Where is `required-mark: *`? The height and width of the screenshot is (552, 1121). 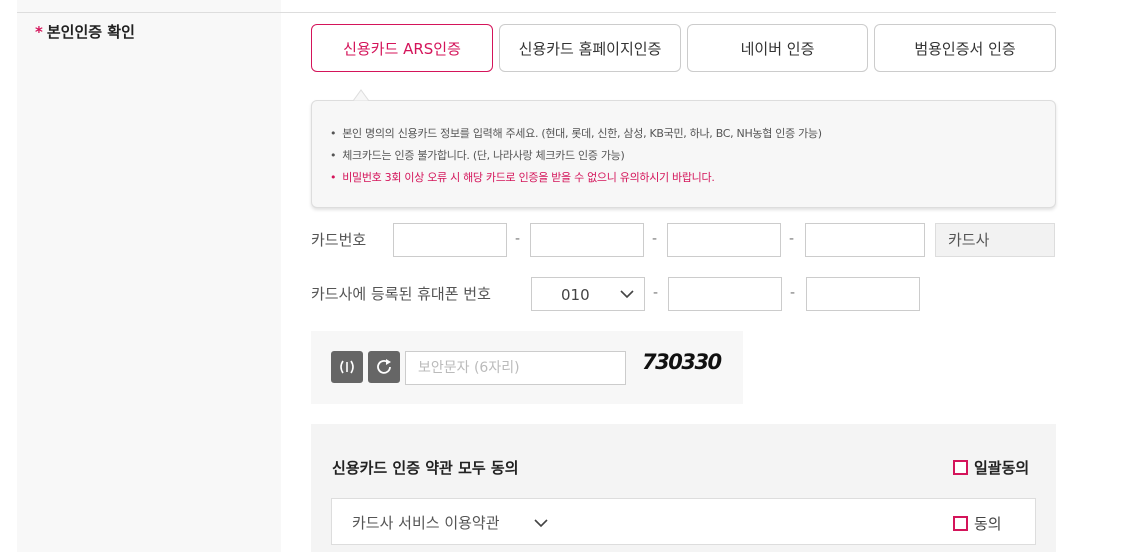 required-mark: * is located at coordinates (39, 32).